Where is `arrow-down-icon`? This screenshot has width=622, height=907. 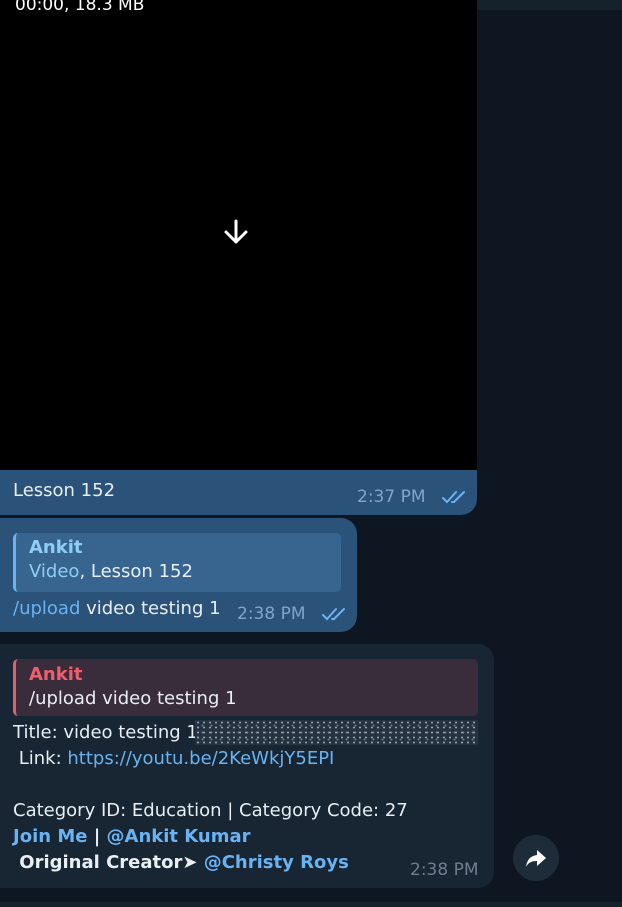 arrow-down-icon is located at coordinates (236, 232).